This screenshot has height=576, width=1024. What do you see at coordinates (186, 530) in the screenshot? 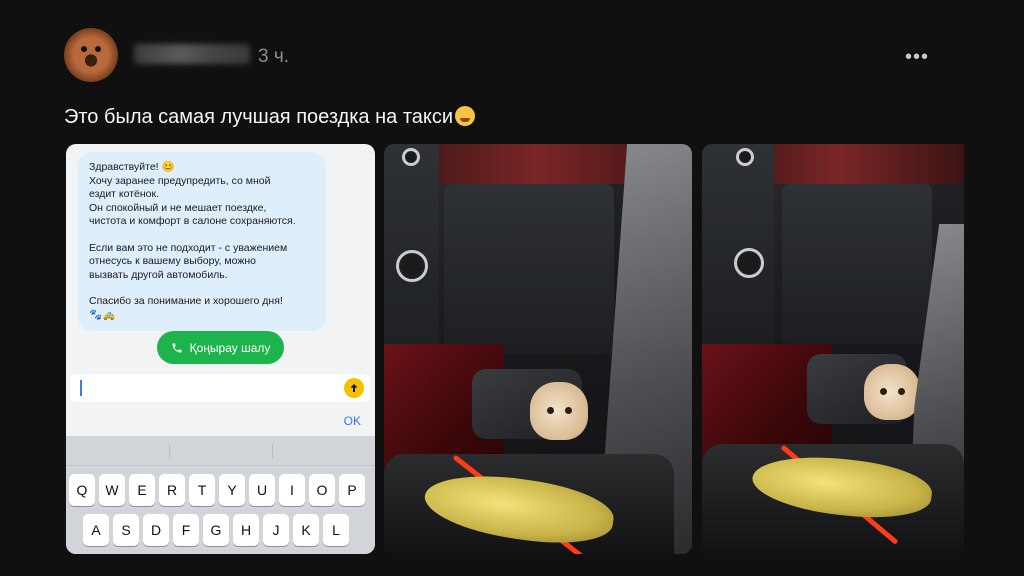
I see `key-f: F` at bounding box center [186, 530].